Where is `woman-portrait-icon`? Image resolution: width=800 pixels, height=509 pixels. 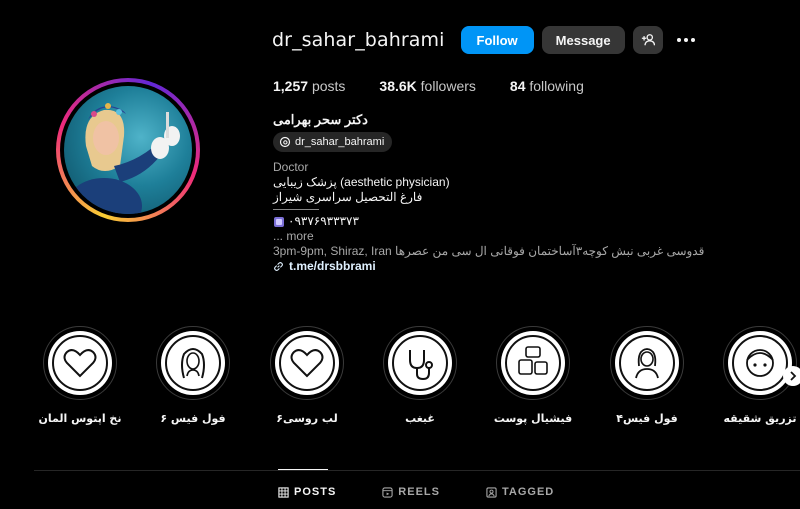 woman-portrait-icon is located at coordinates (647, 363).